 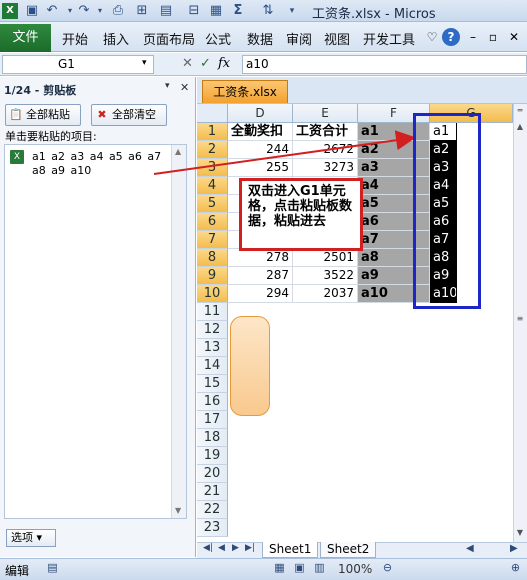 I want to click on tab-formulas: 公式, so click(x=218, y=38).